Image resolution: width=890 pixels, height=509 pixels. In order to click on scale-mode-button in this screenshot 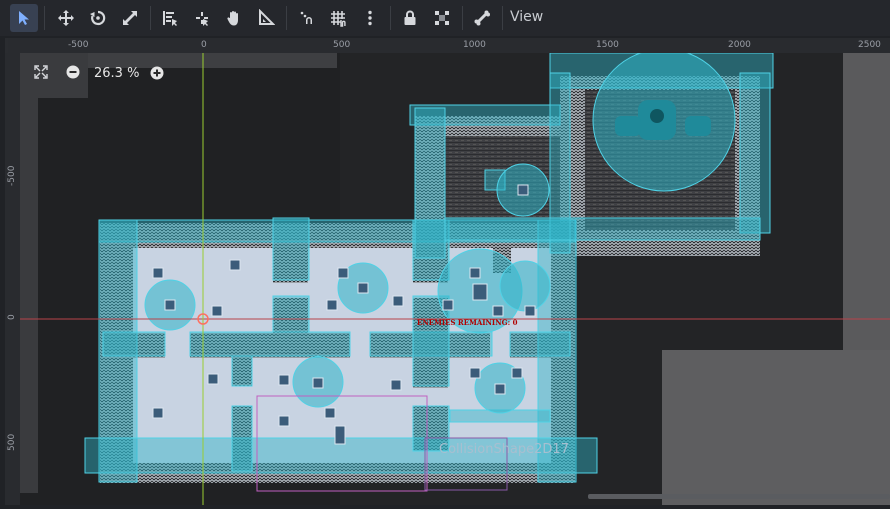, I will do `click(130, 18)`.